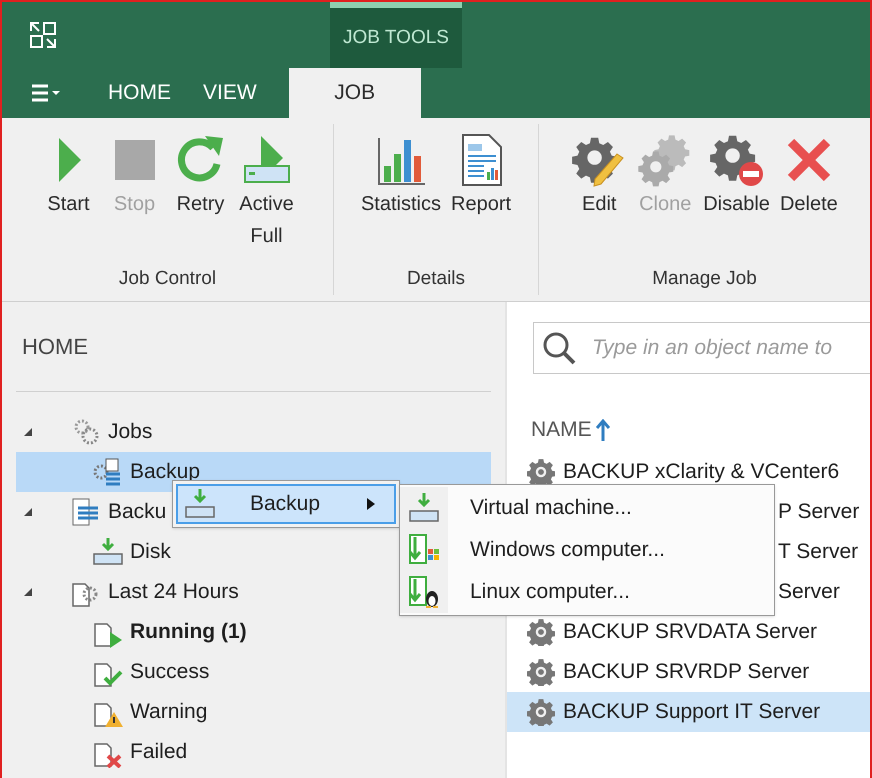 This screenshot has height=778, width=872. What do you see at coordinates (86, 552) in the screenshot?
I see `tree-item: Disk` at bounding box center [86, 552].